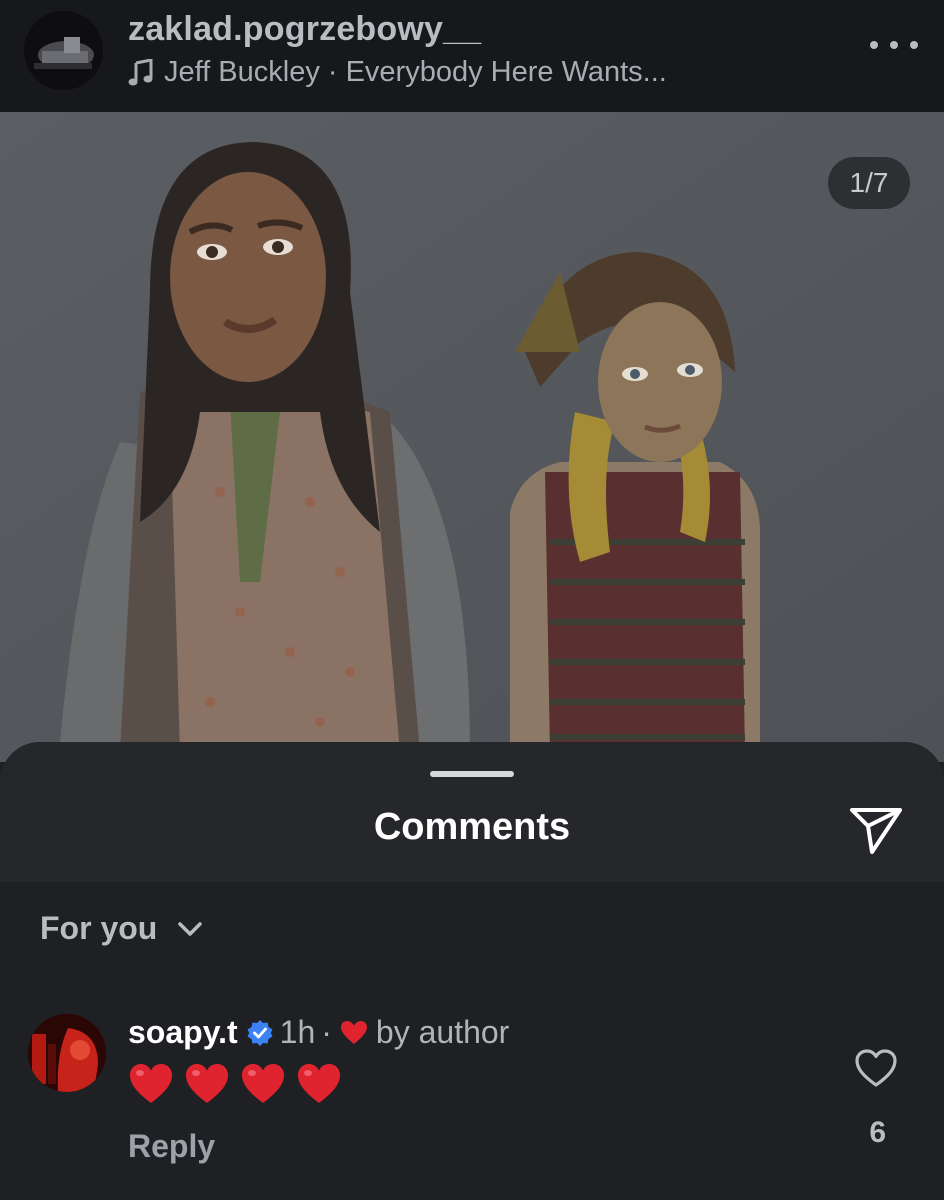 This screenshot has width=944, height=1200. I want to click on image-counter: 1/7, so click(869, 183).